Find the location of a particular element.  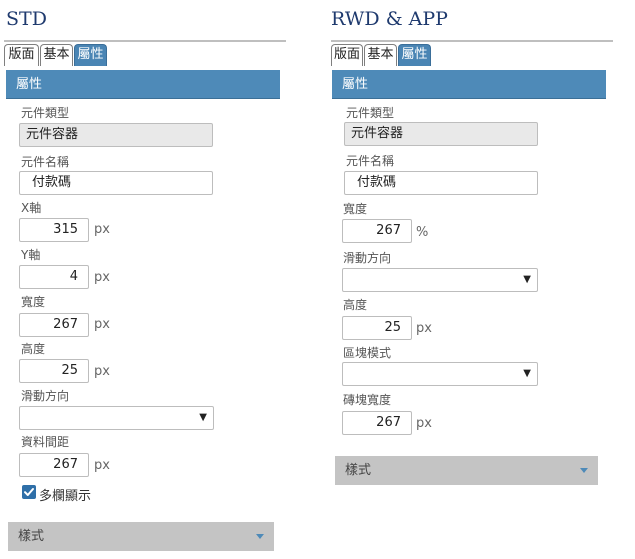

rwd-scroll-direction-select: ▼ is located at coordinates (440, 280).